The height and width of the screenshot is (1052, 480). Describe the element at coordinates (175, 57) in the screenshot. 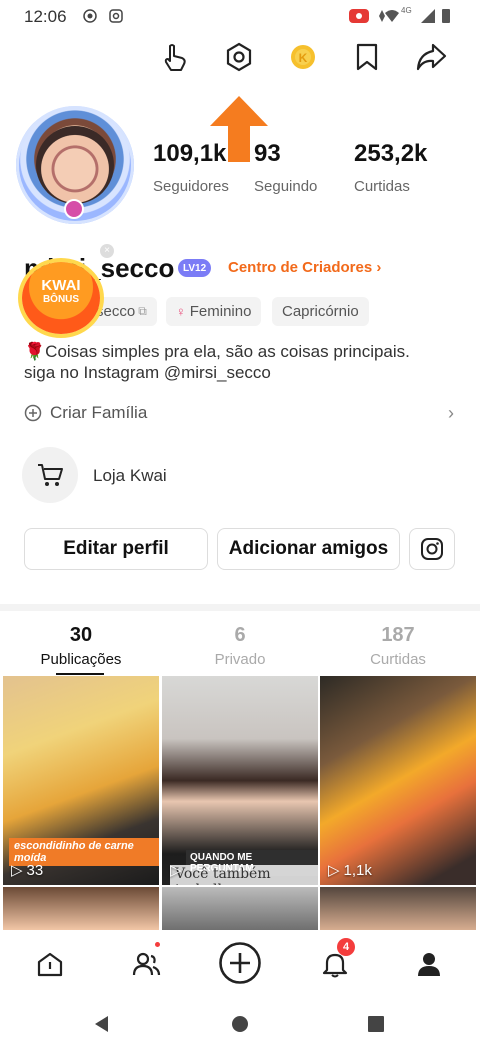

I see `hand-icon` at that location.